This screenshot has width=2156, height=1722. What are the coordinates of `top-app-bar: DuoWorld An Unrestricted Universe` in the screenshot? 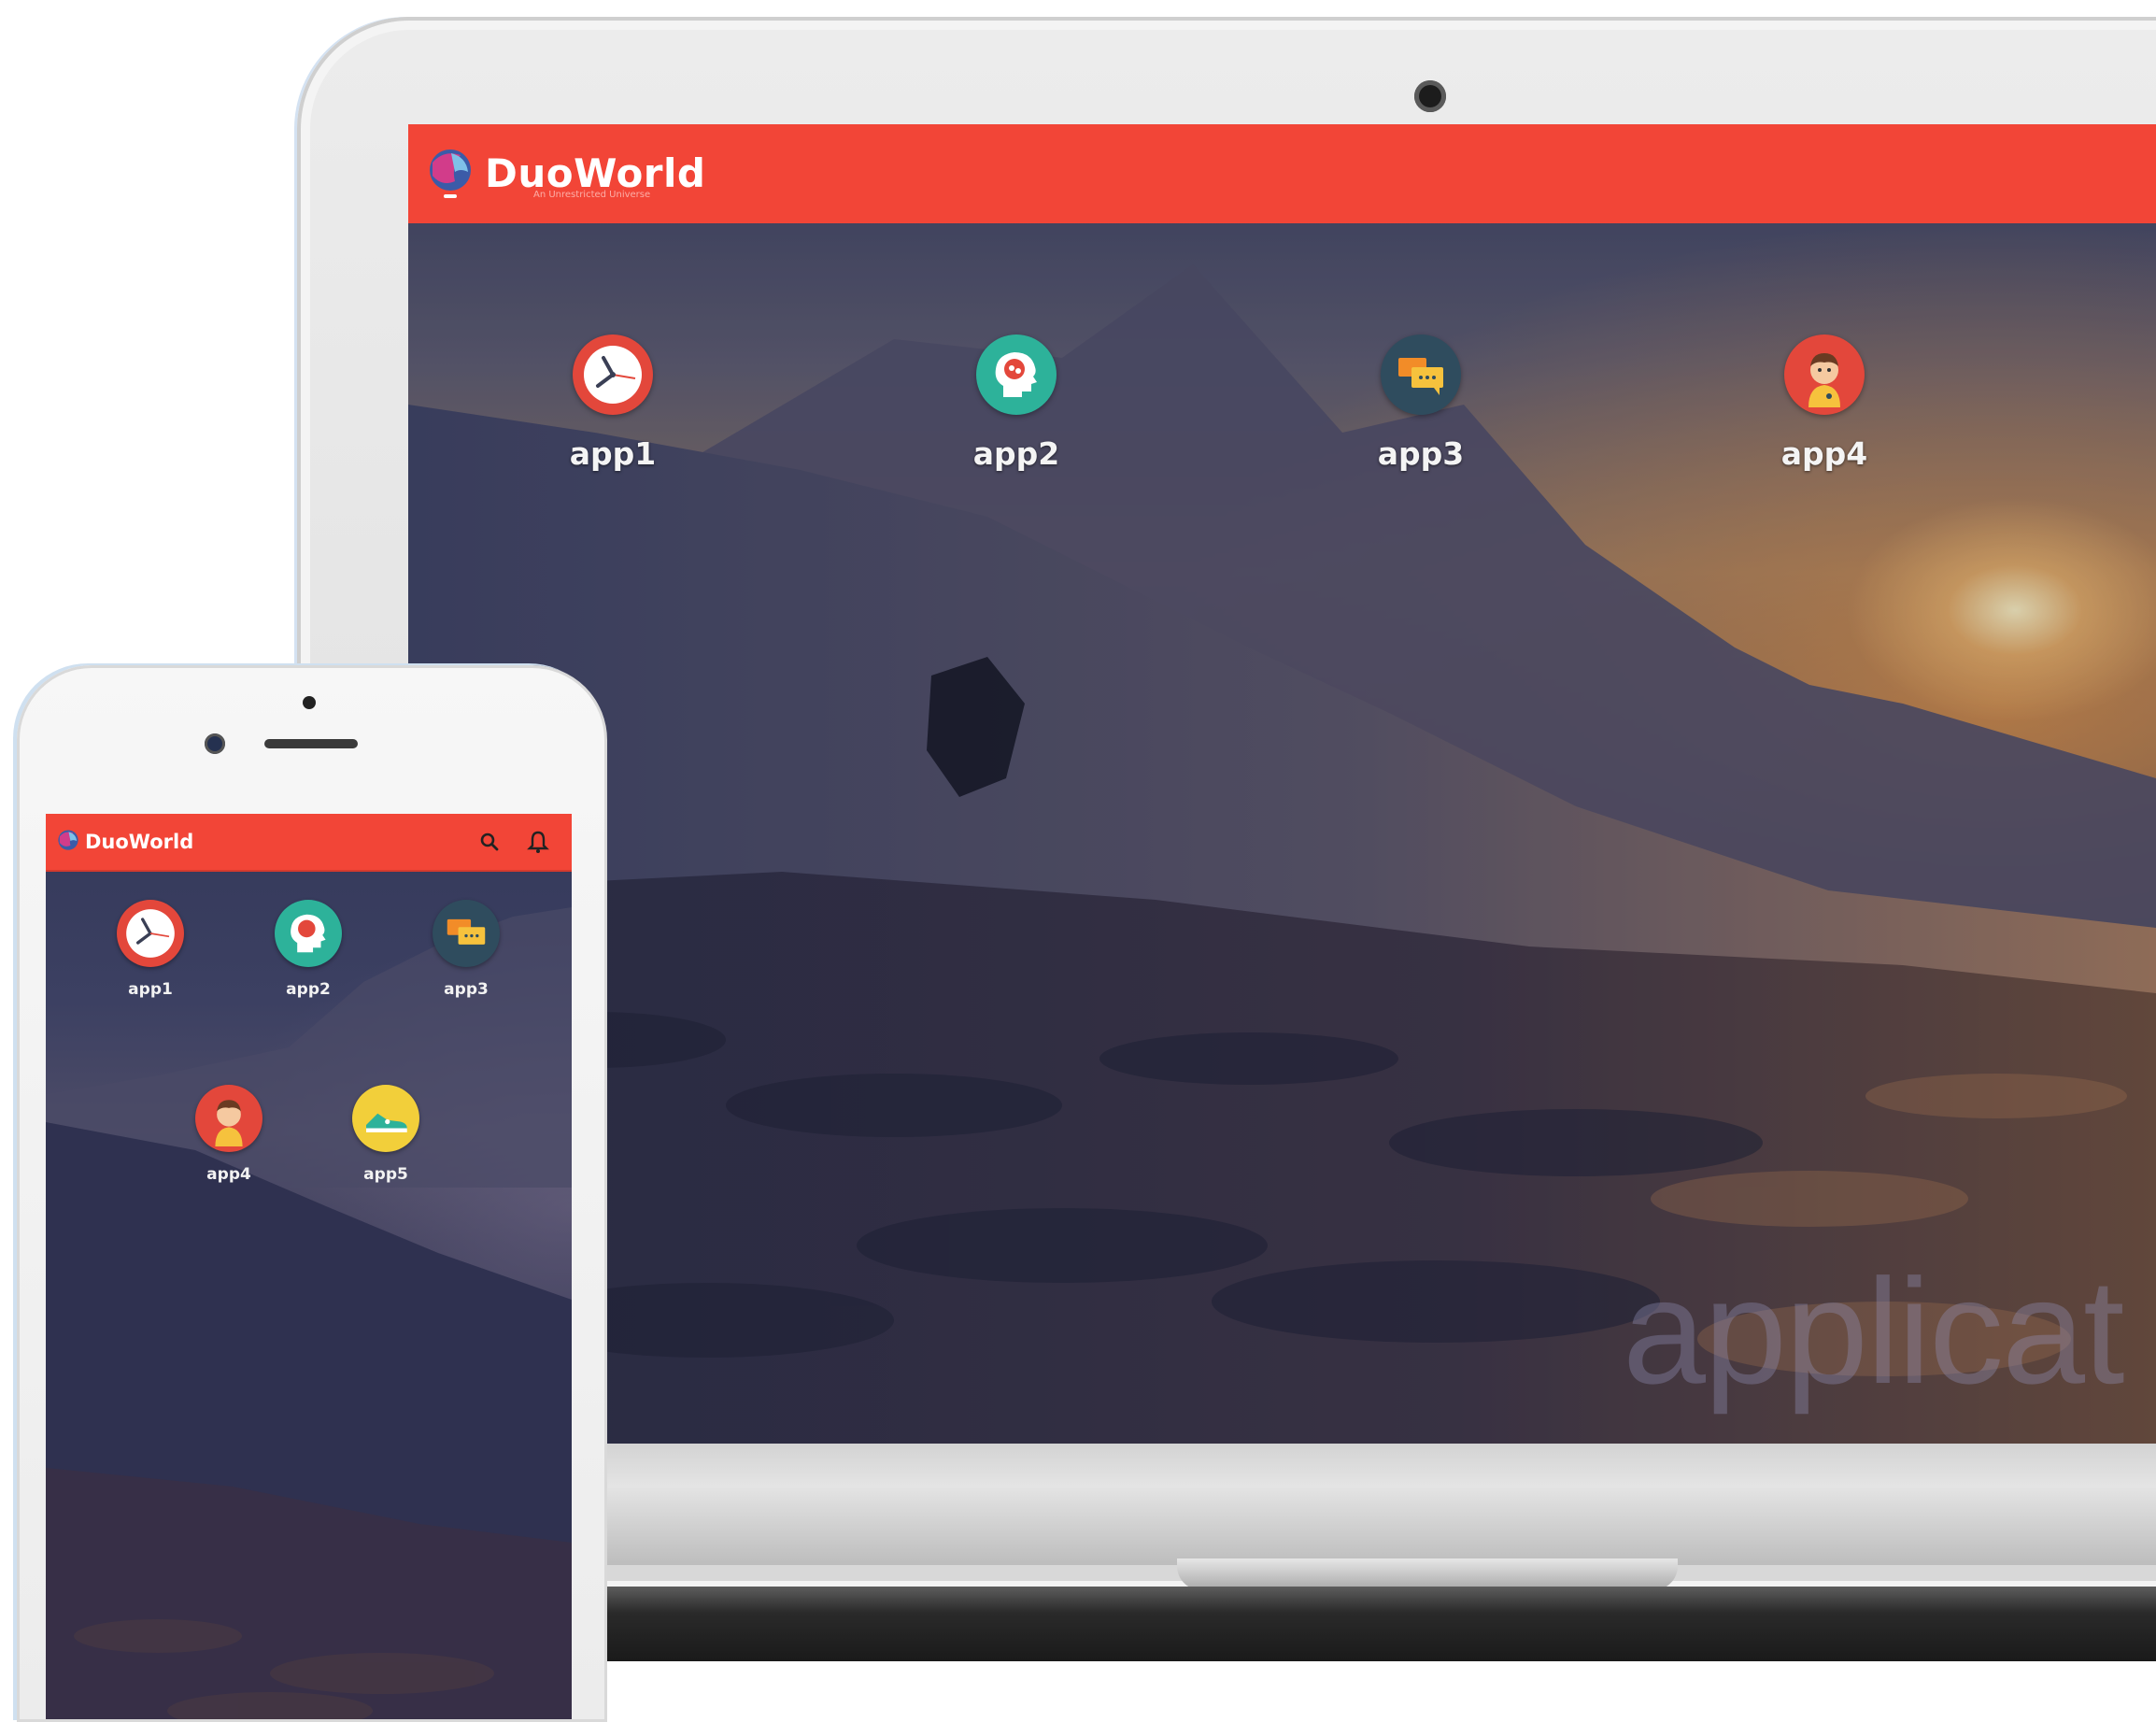 It's located at (1282, 173).